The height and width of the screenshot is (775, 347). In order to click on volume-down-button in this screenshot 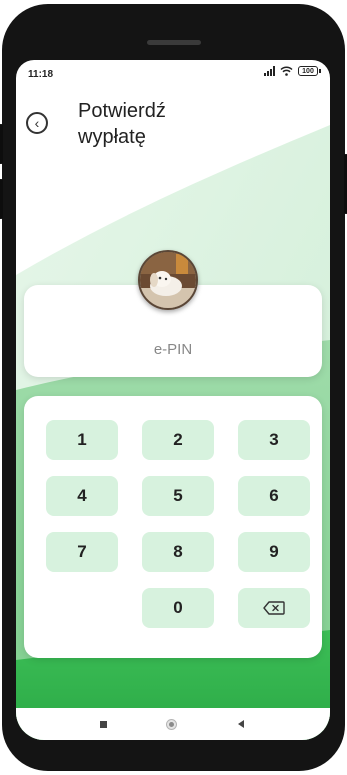, I will do `click(1, 199)`.